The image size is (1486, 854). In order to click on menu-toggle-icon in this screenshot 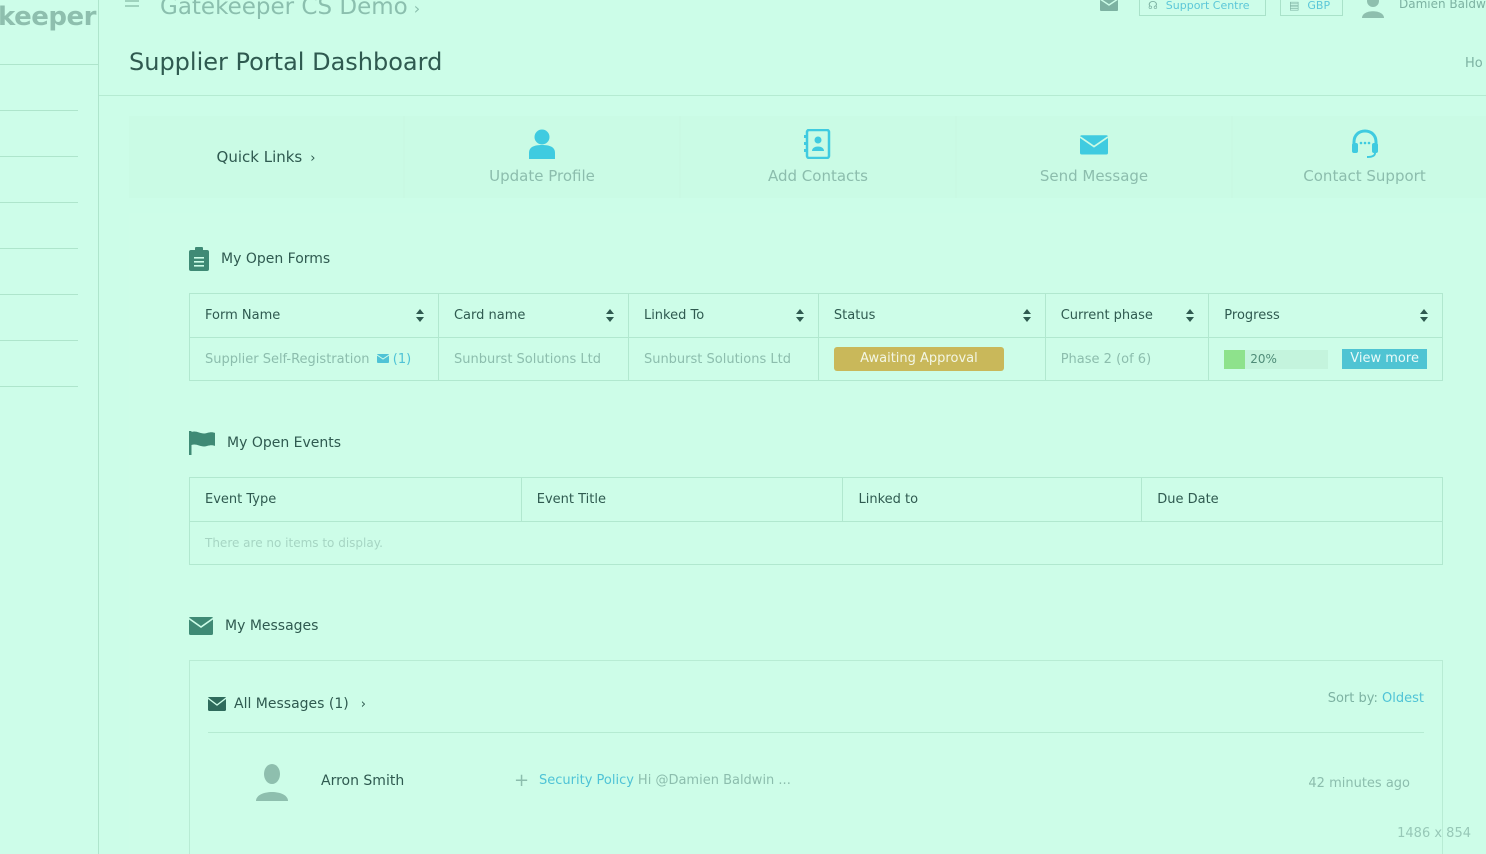, I will do `click(132, 5)`.